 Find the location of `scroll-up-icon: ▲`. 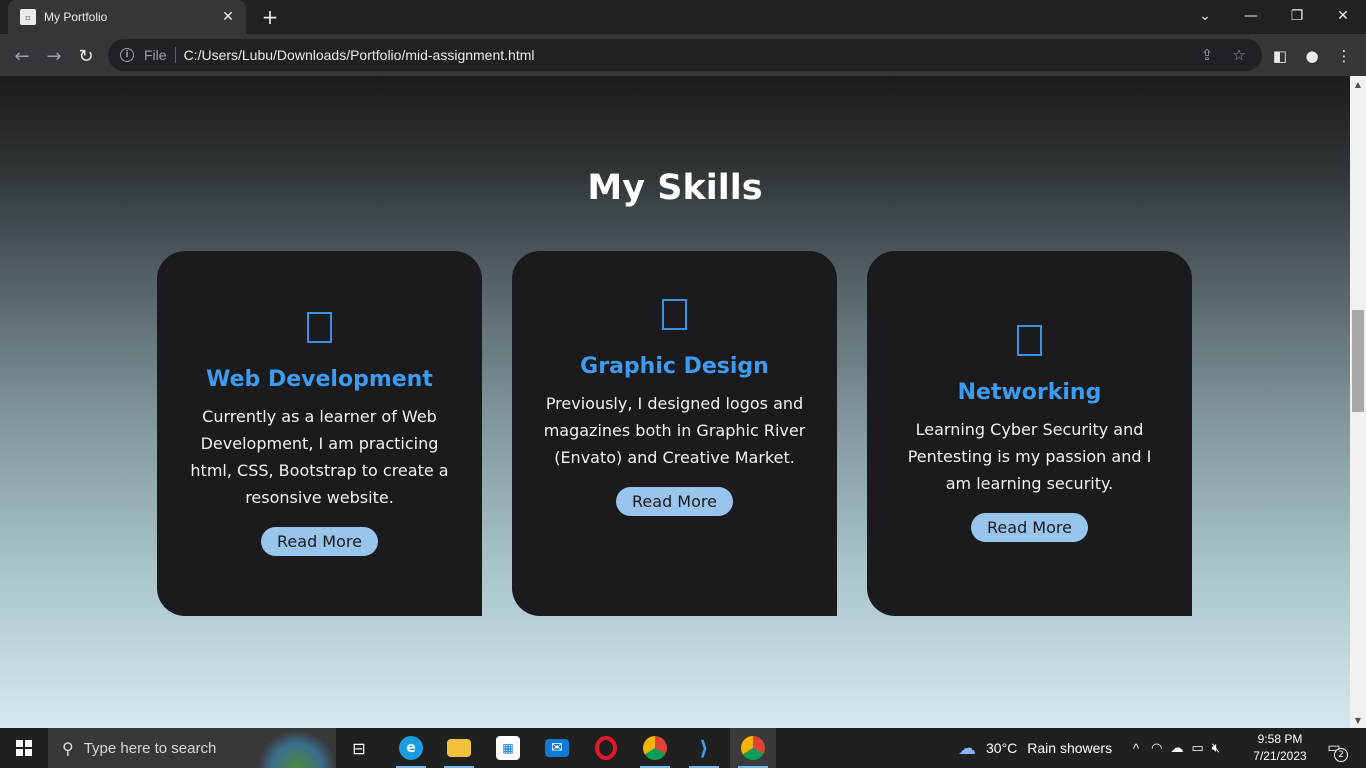

scroll-up-icon: ▲ is located at coordinates (1358, 84).